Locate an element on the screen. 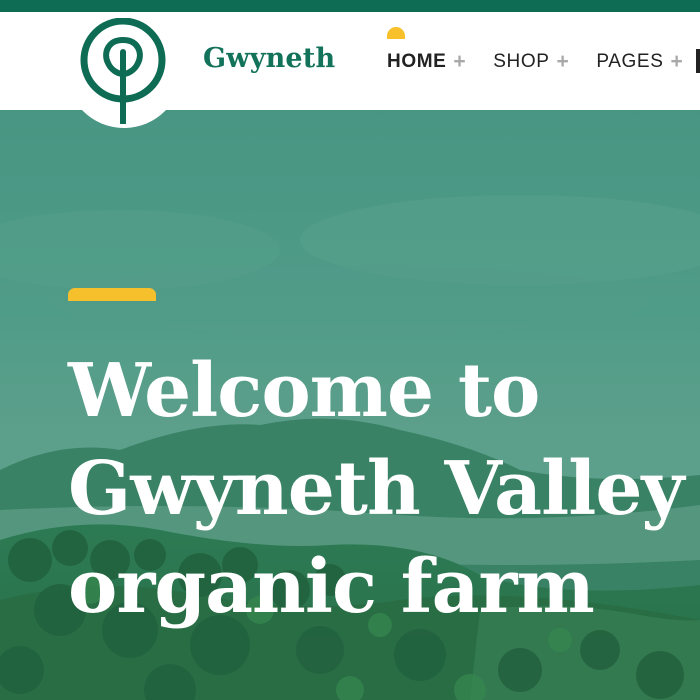  nav-next-item-edge is located at coordinates (698, 61).